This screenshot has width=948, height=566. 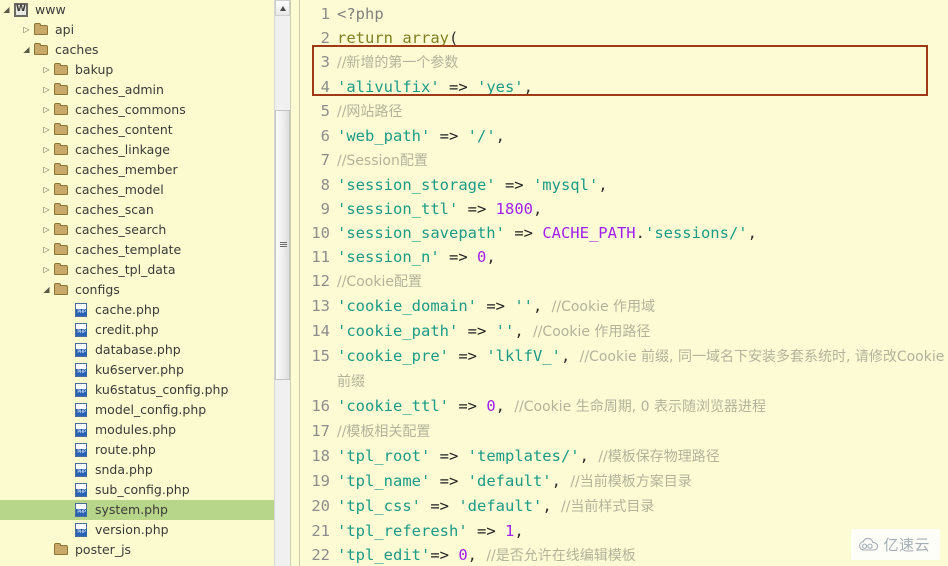 What do you see at coordinates (145, 370) in the screenshot?
I see `tree-item-ku6server-php: ku6server.php` at bounding box center [145, 370].